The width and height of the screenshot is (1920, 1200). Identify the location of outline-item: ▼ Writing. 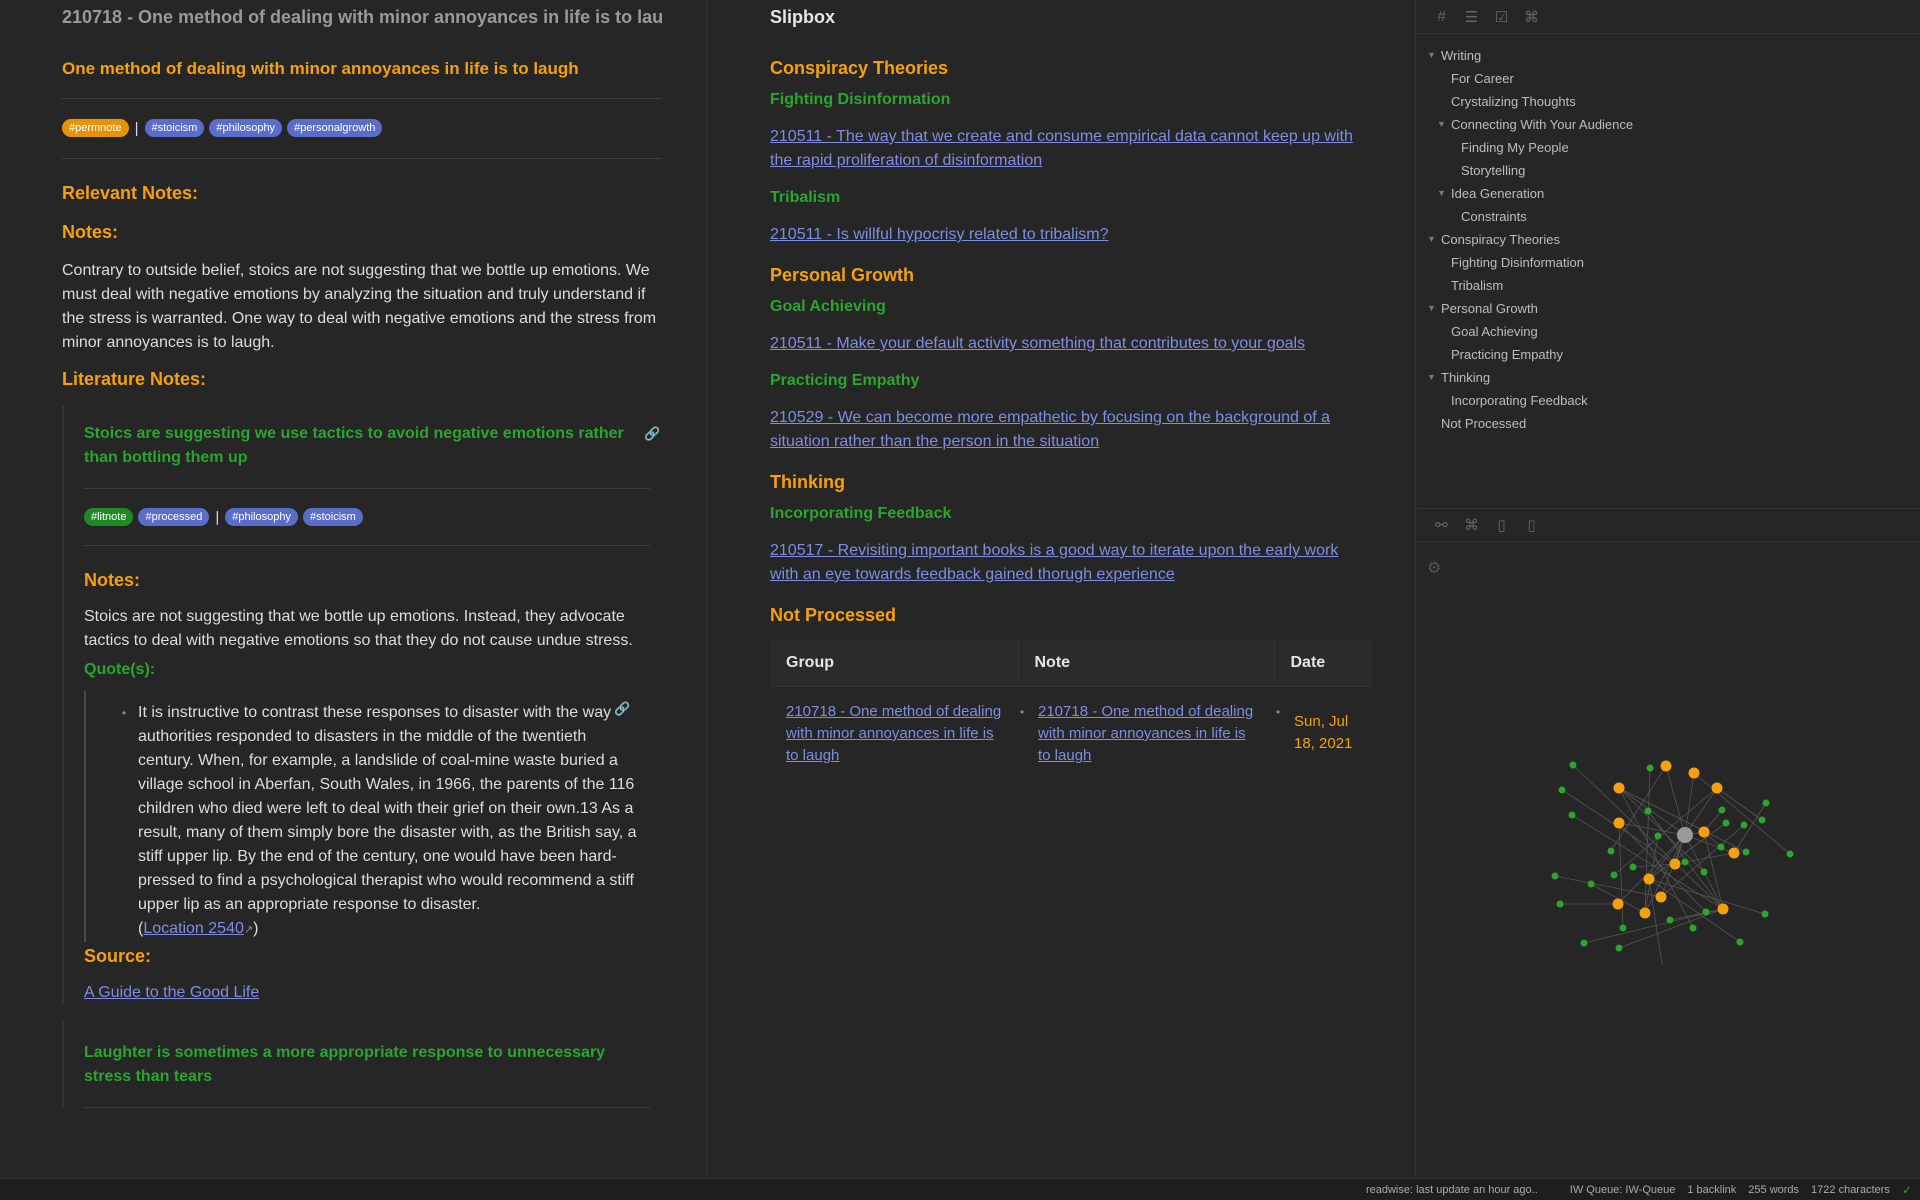
(1668, 55).